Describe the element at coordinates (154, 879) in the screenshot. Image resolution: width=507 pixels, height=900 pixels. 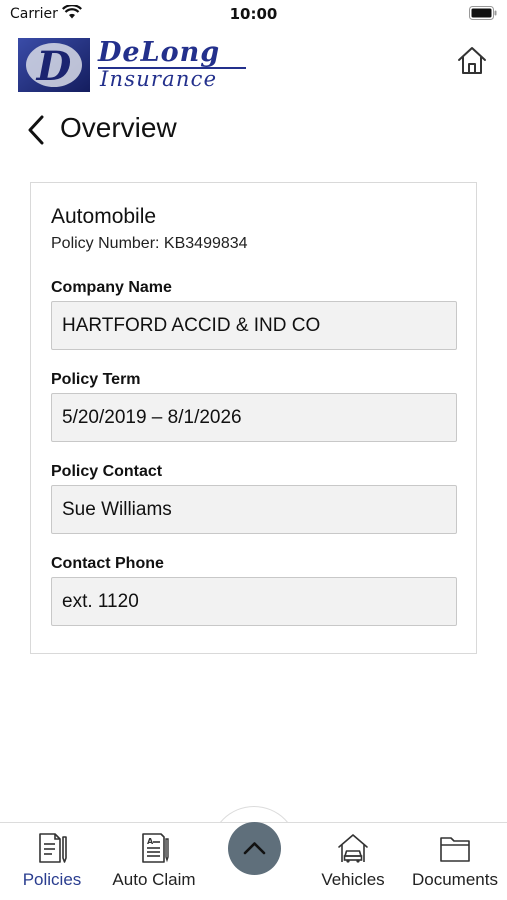
I see `tab-label: Auto Claim` at that location.